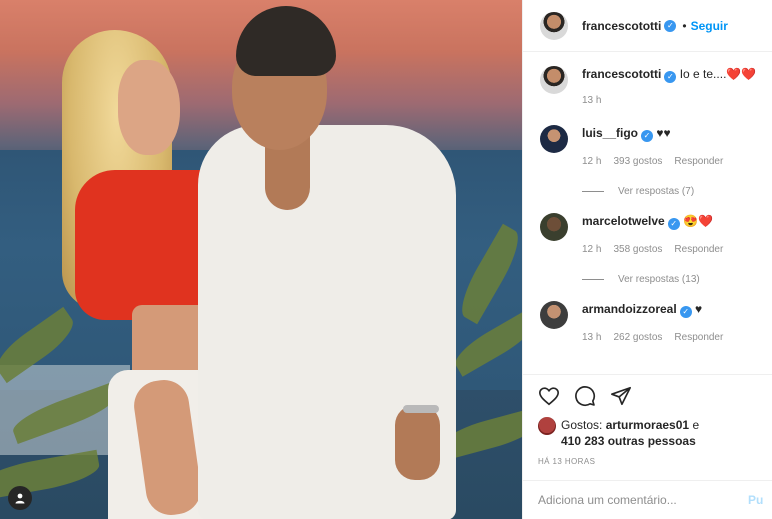 This screenshot has height=519, width=772. I want to click on likes-prefix: Gostos:, so click(582, 425).